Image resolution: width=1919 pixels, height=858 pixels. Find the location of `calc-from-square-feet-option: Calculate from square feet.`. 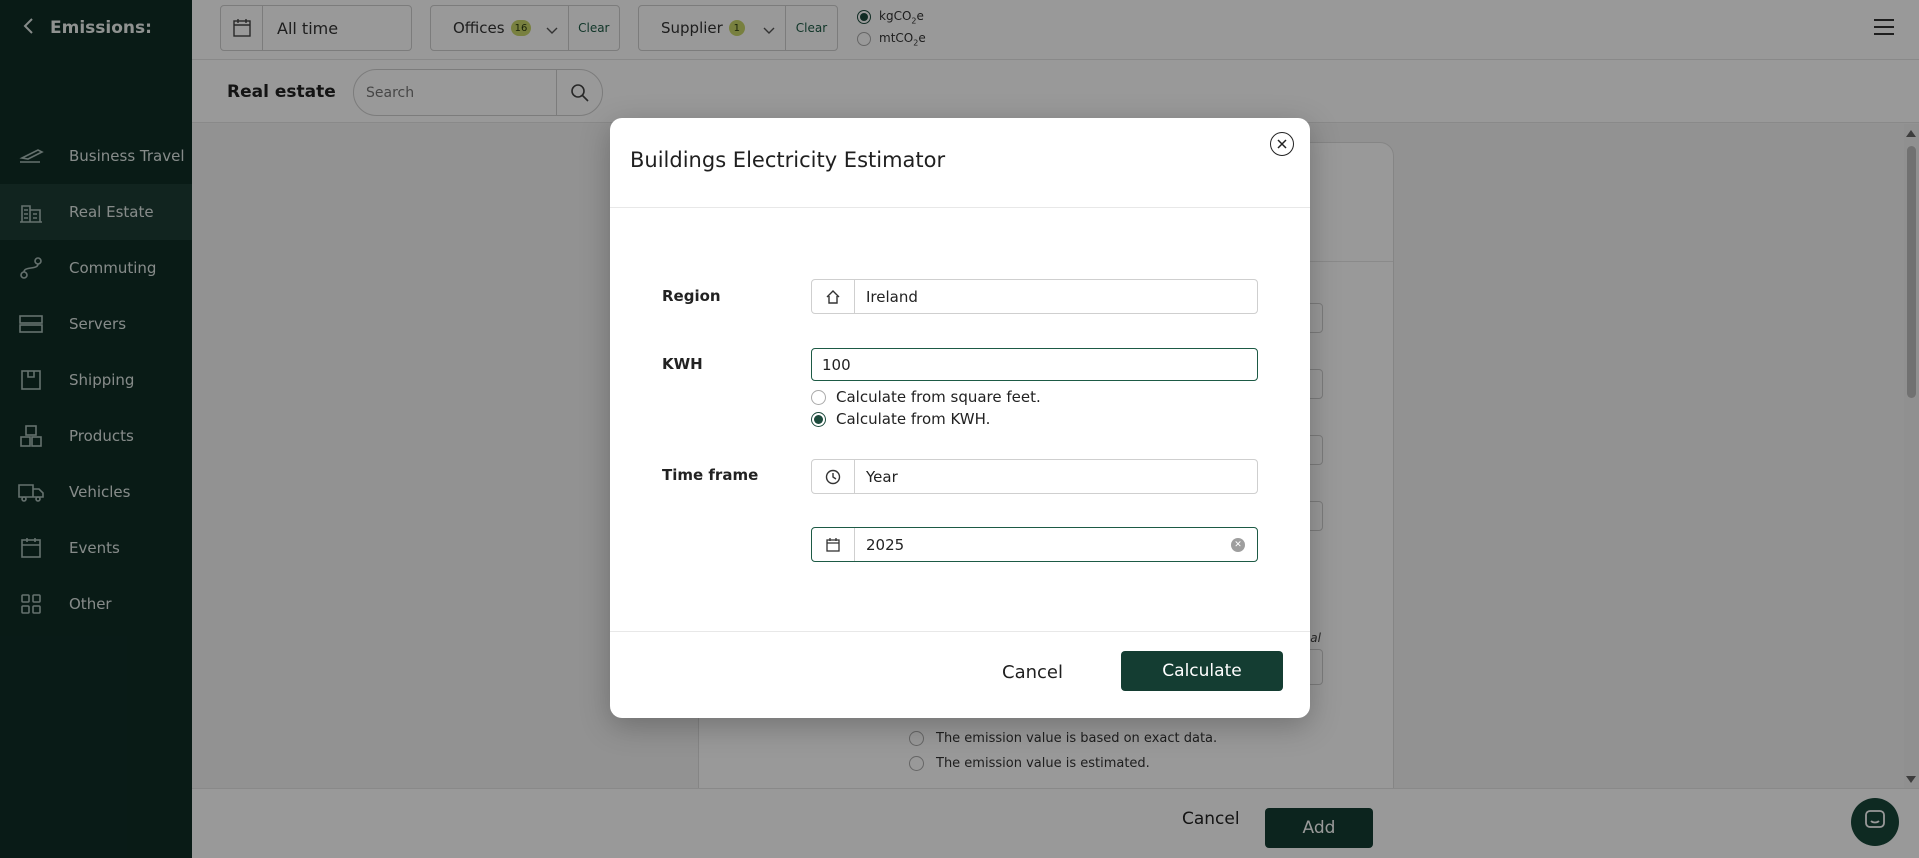

calc-from-square-feet-option: Calculate from square feet. is located at coordinates (926, 397).